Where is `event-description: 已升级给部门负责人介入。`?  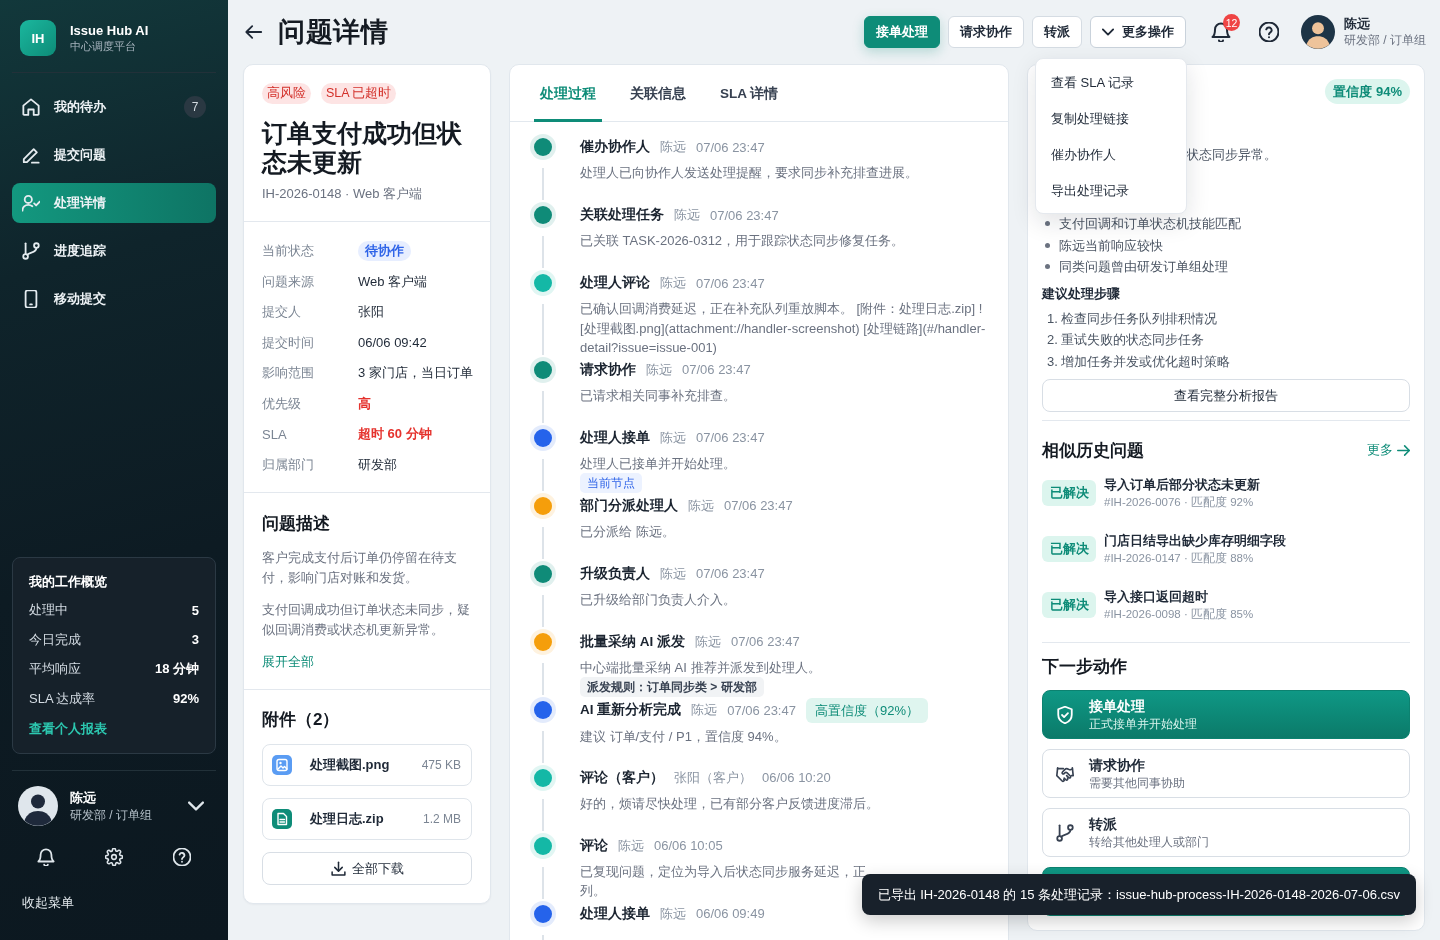
event-description: 已升级给部门负责人介入。 is located at coordinates (658, 599).